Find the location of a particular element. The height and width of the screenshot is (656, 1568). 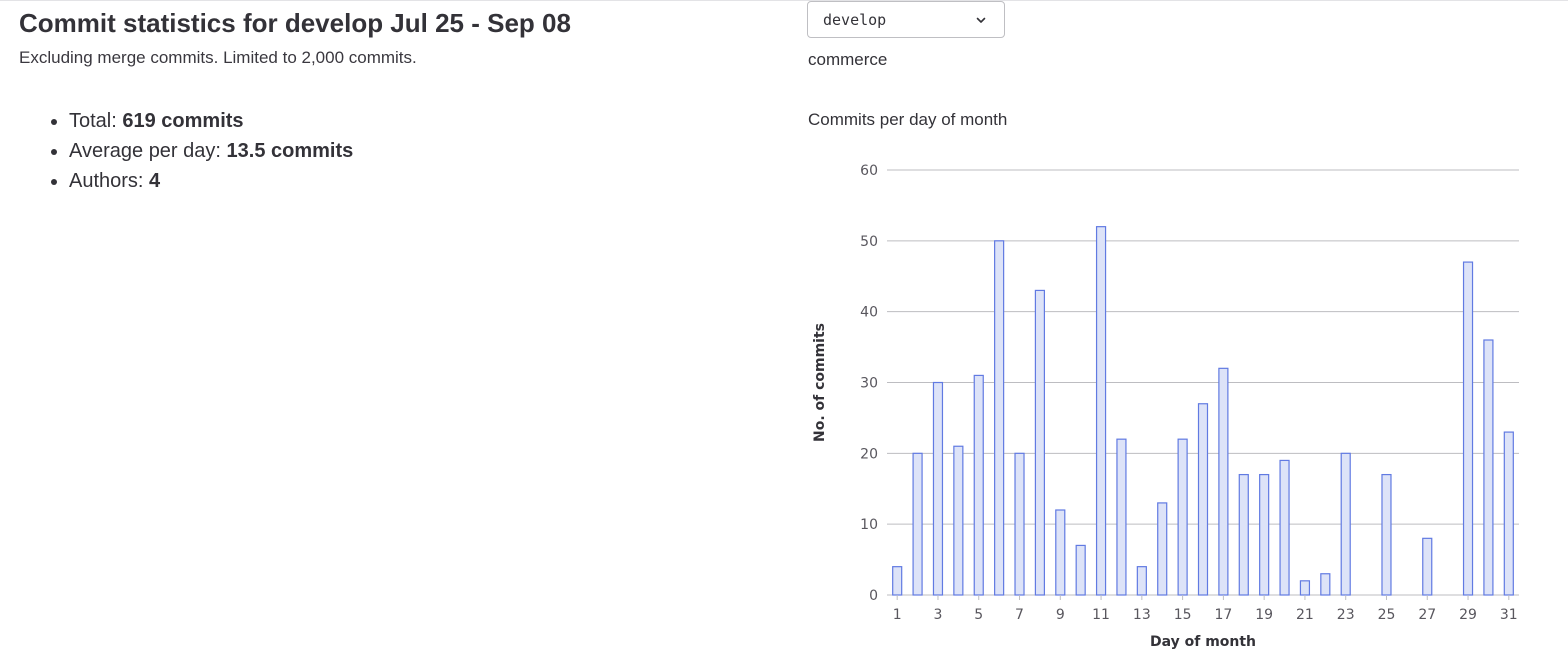

chart-title: Commits per day of month is located at coordinates (908, 119).